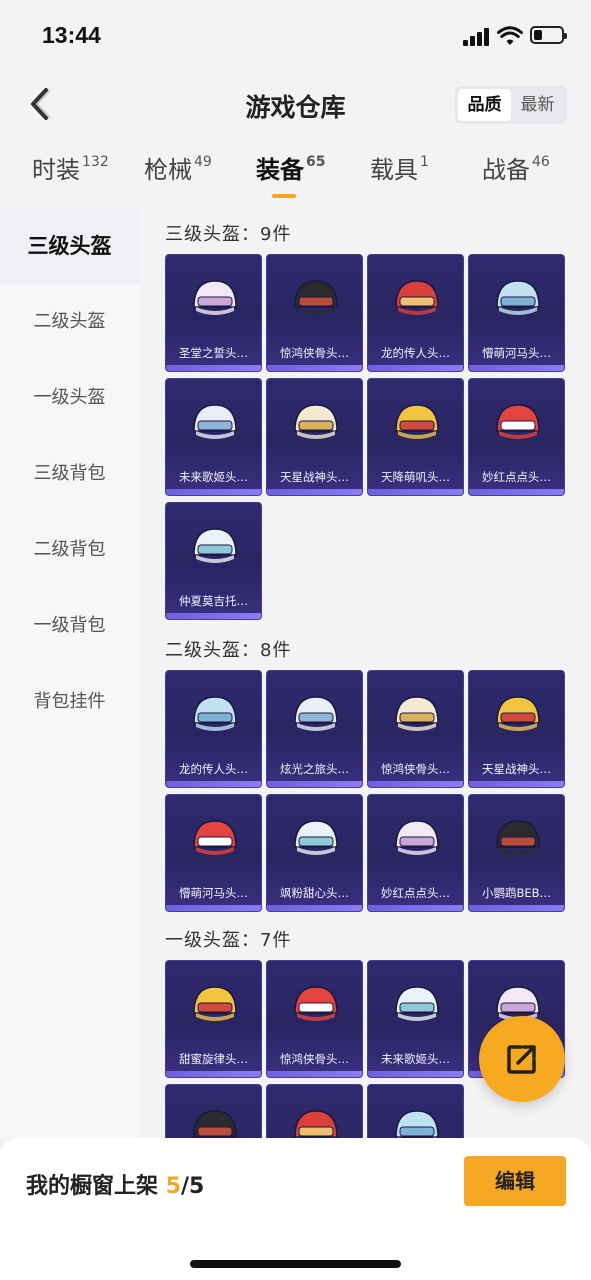 The width and height of the screenshot is (591, 1280). Describe the element at coordinates (506, 170) in the screenshot. I see `tab-label: 战备` at that location.